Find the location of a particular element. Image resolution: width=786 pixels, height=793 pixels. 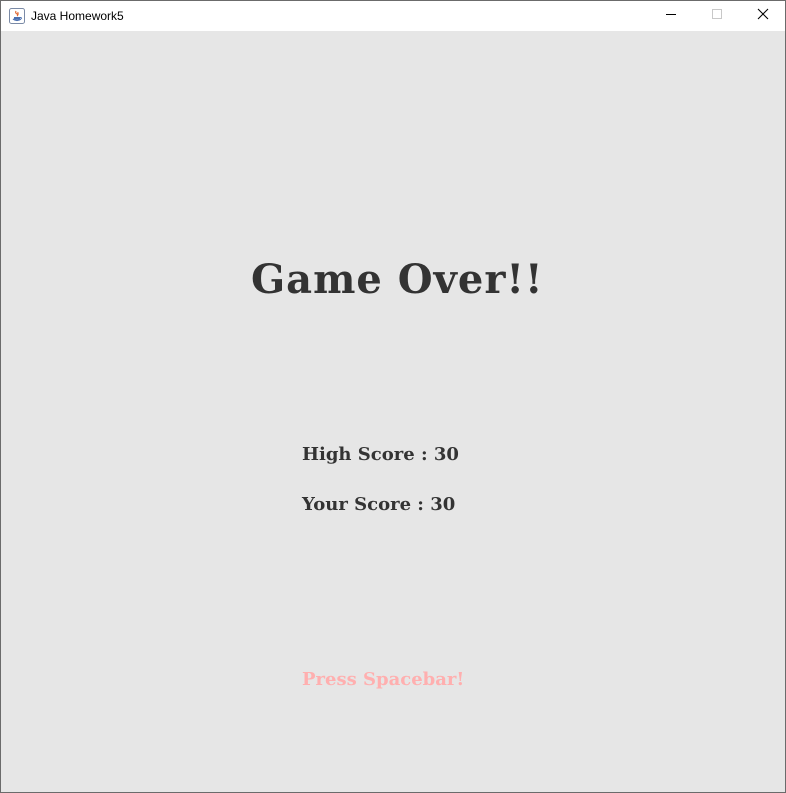

high-score-label: High Score is located at coordinates (358, 454).